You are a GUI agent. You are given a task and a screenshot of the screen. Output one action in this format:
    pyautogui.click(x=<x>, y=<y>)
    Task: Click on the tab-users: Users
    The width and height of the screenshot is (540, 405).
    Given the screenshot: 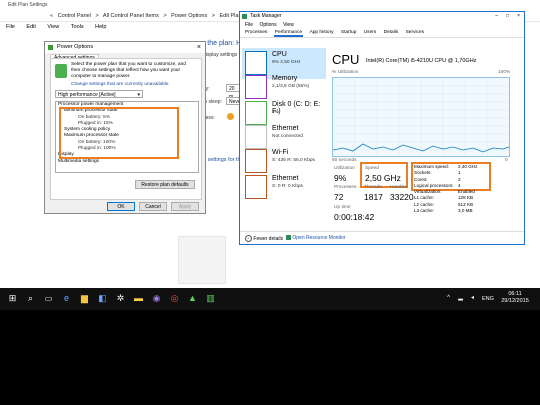 What is the action you would take?
    pyautogui.click(x=370, y=32)
    